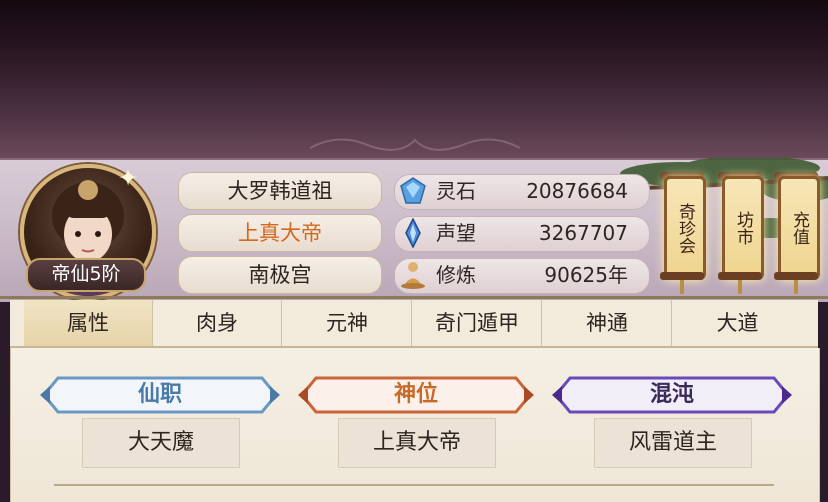 The height and width of the screenshot is (502, 828). Describe the element at coordinates (414, 485) in the screenshot. I see `panel-divider` at that location.